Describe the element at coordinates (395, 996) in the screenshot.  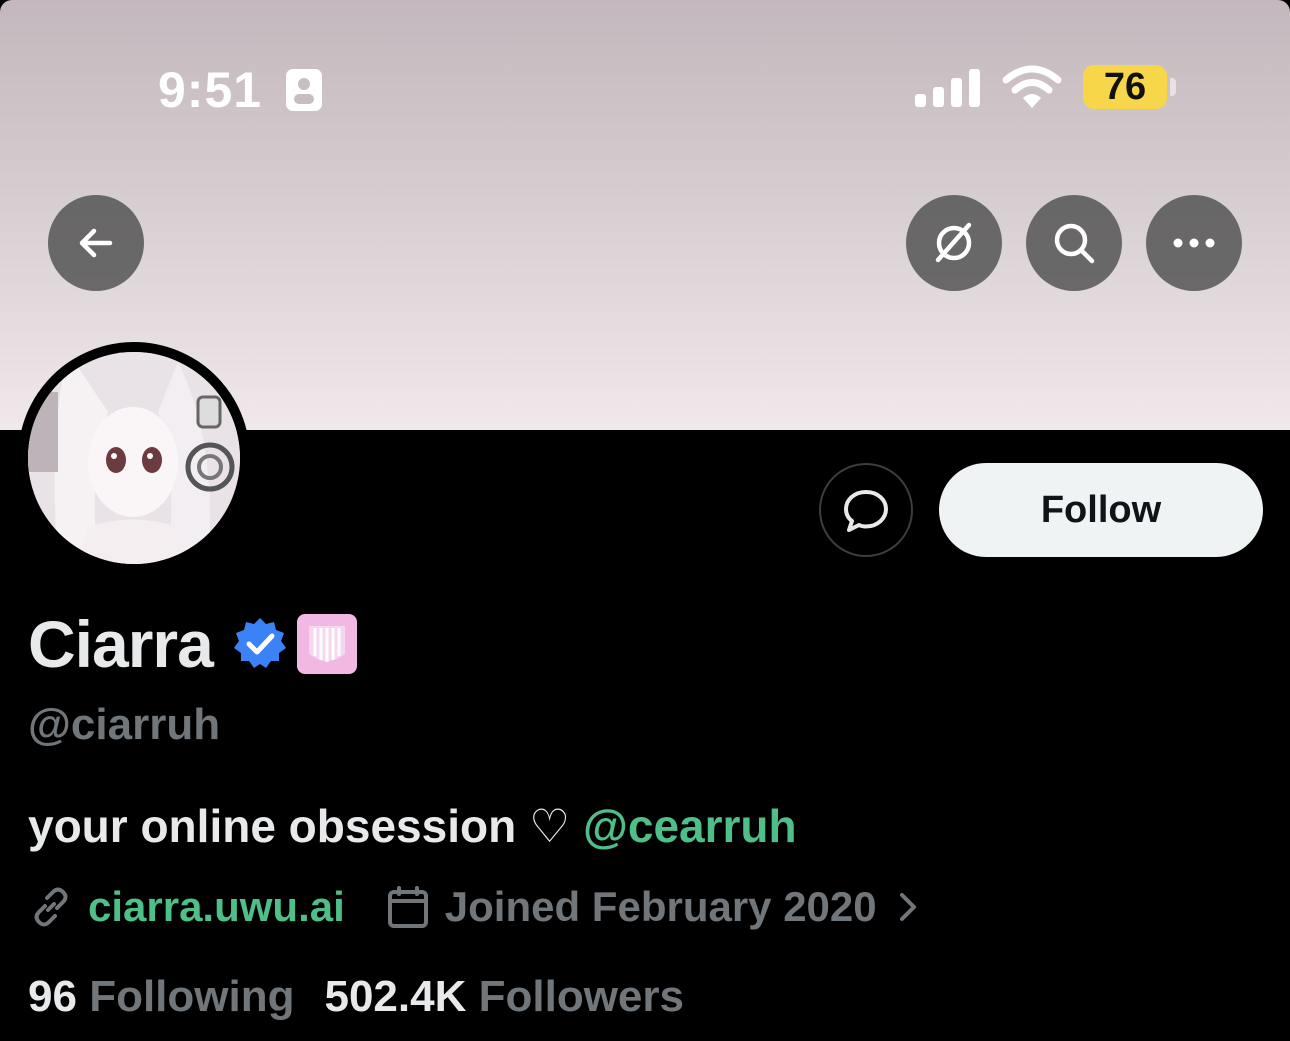
I see `followers-count: 502.4K` at that location.